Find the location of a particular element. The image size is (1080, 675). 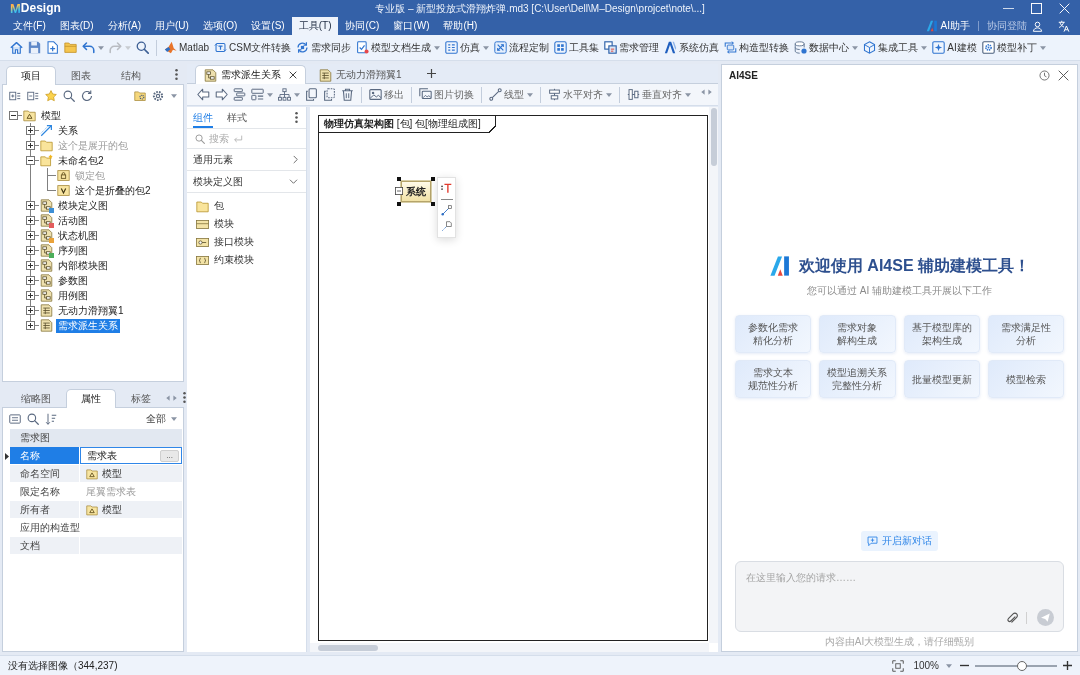

menu-item: 选项(O) is located at coordinates (220, 26).